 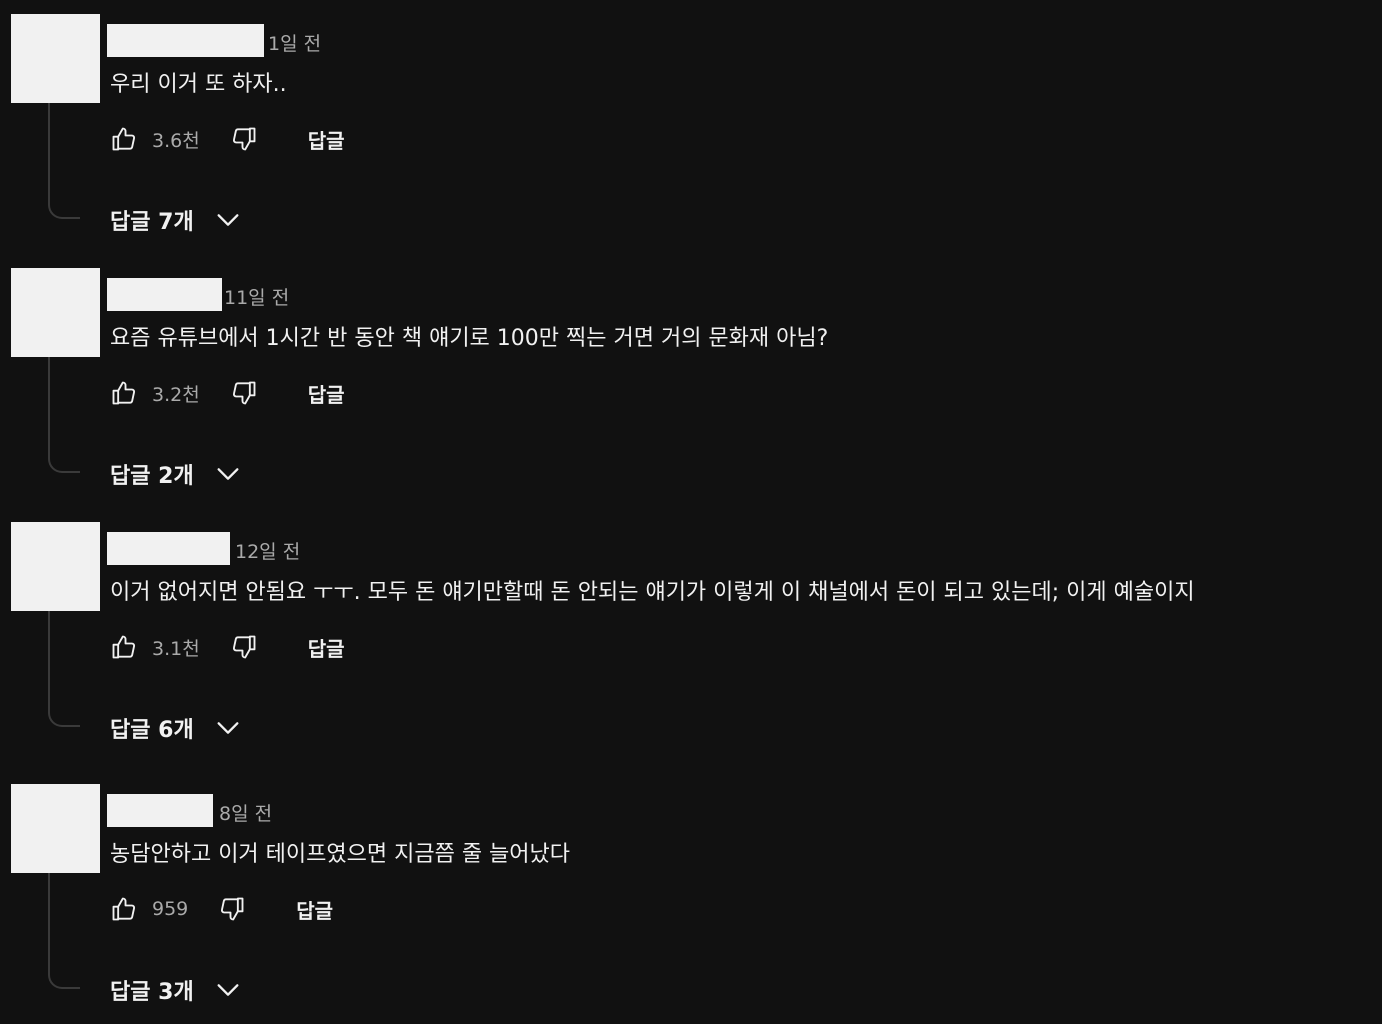 What do you see at coordinates (267, 552) in the screenshot?
I see `comment-timestamp: 12일 전` at bounding box center [267, 552].